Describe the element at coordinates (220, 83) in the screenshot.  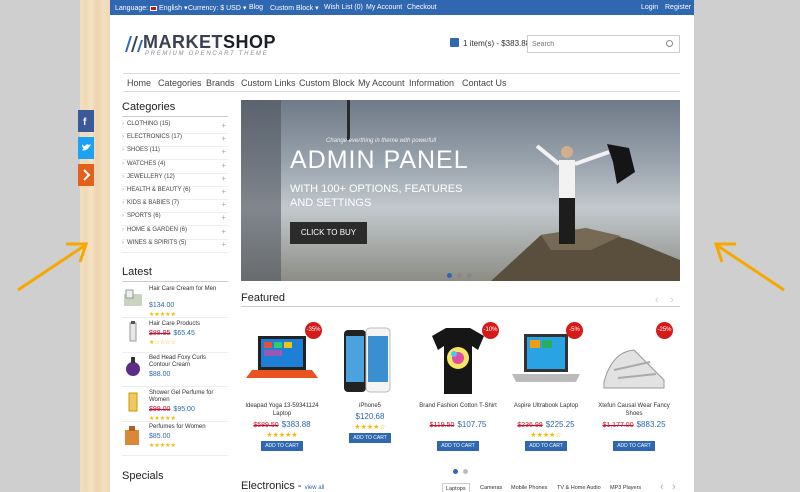
I see `nav-brands: Brands` at that location.